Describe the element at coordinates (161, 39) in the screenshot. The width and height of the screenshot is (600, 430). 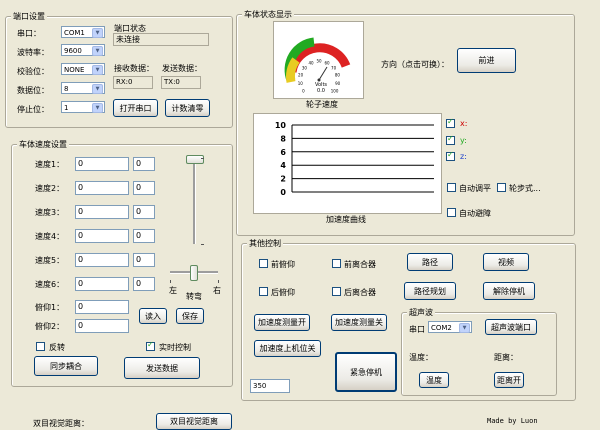
I see `port-status-display: 未连接` at that location.